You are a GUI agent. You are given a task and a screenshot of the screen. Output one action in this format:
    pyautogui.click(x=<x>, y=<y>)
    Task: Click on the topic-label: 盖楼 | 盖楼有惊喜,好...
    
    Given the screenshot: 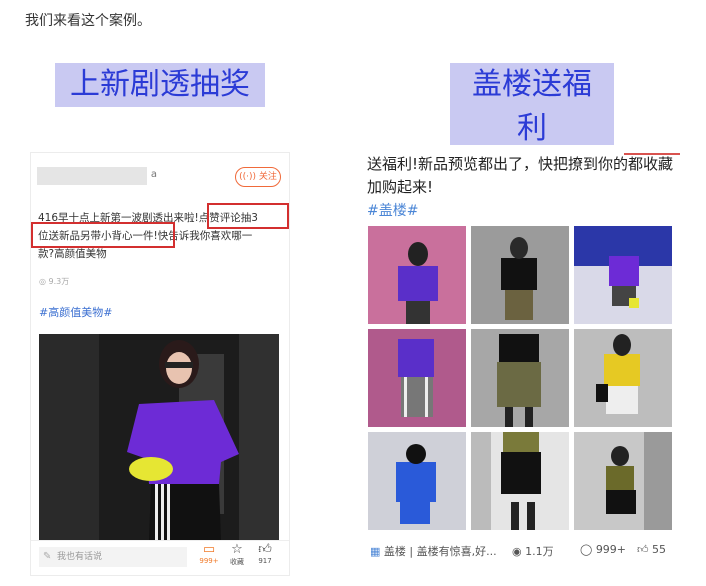 What is the action you would take?
    pyautogui.click(x=440, y=551)
    